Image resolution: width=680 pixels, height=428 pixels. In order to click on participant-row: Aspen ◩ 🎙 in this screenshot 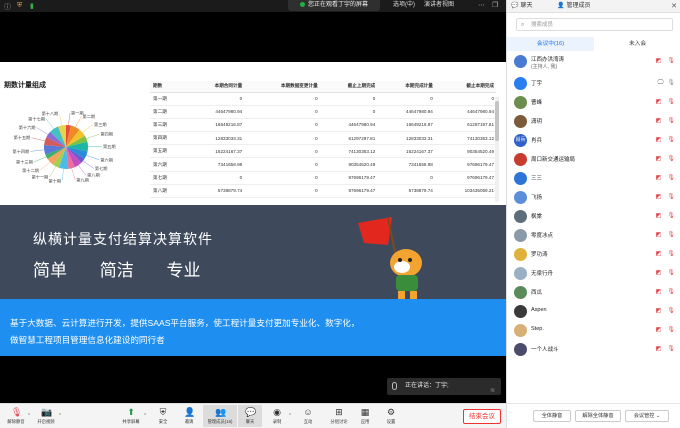, I will do `click(593, 311)`.